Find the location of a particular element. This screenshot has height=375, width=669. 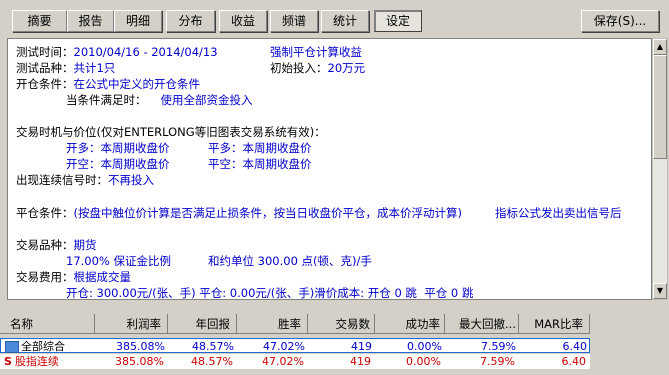

close-condition-label: 平仓条件： is located at coordinates (45, 213).